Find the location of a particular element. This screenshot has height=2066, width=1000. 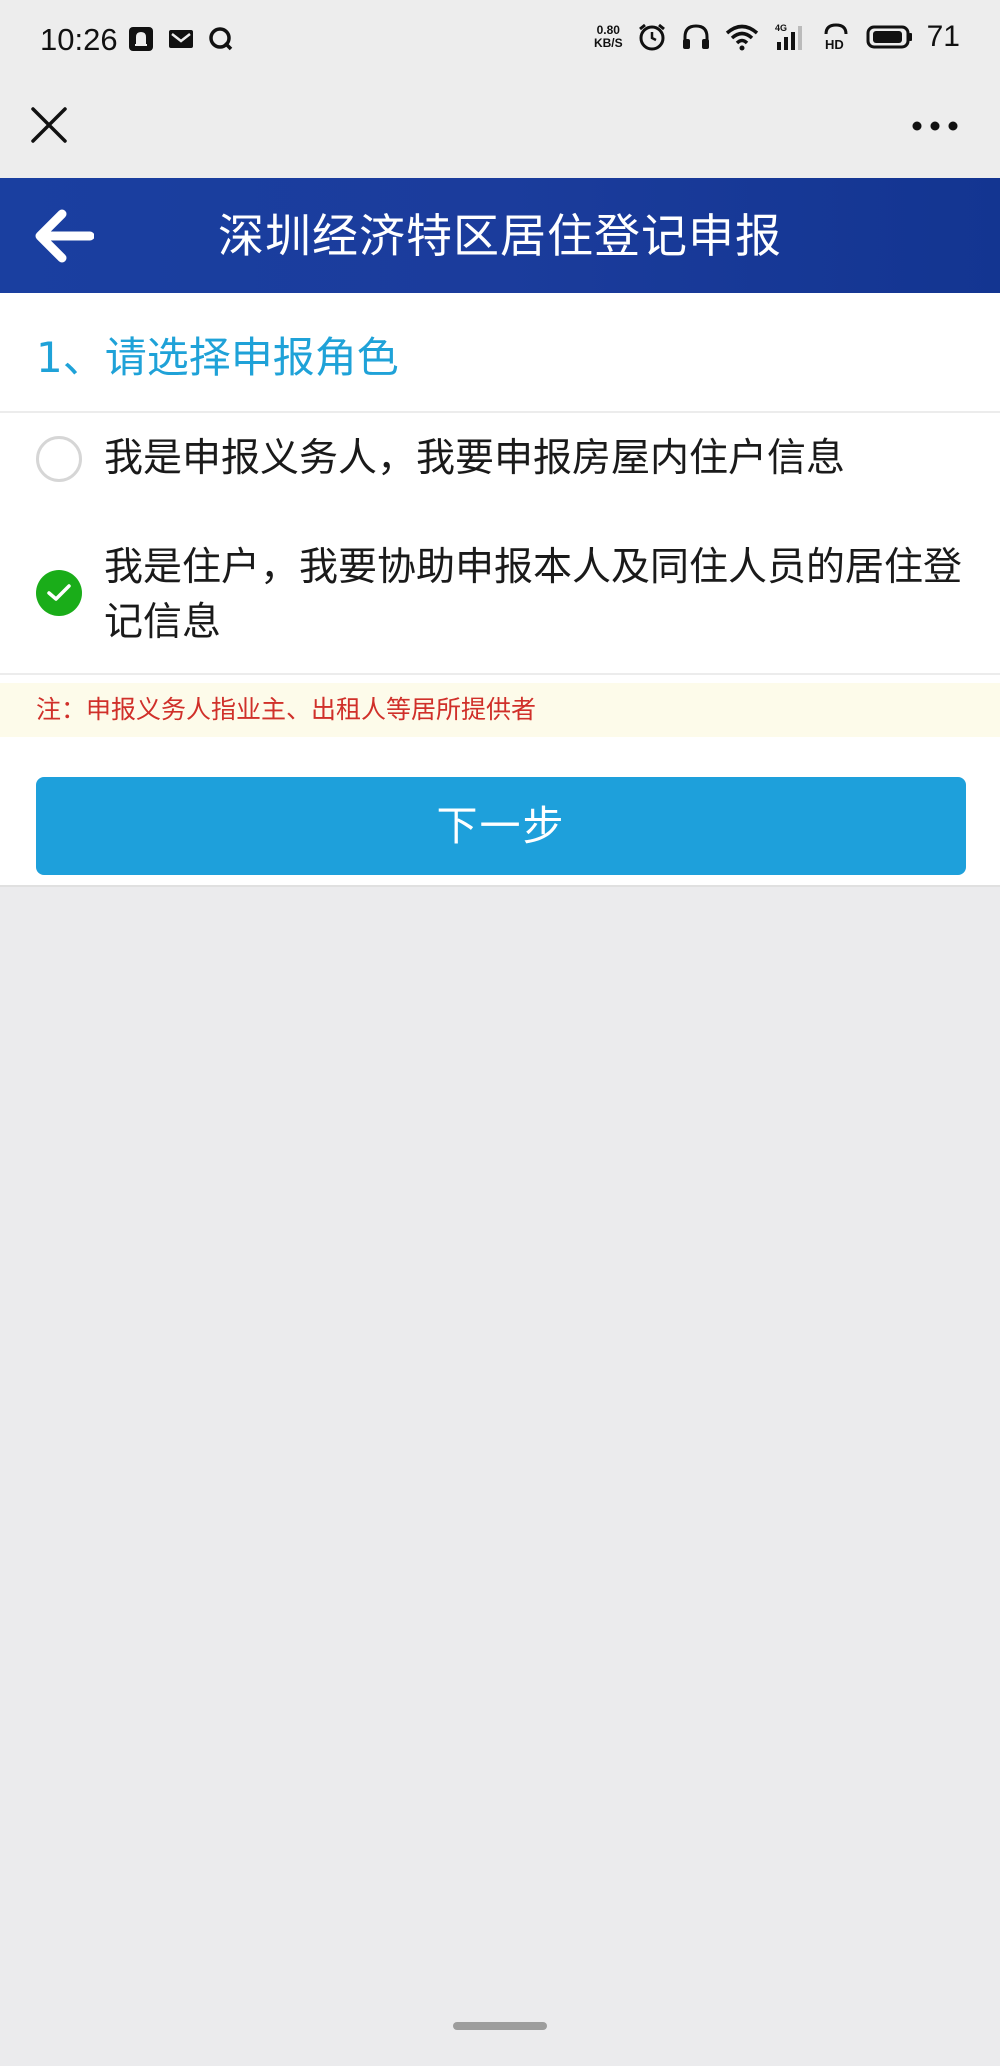

battery-icon is located at coordinates (889, 37).